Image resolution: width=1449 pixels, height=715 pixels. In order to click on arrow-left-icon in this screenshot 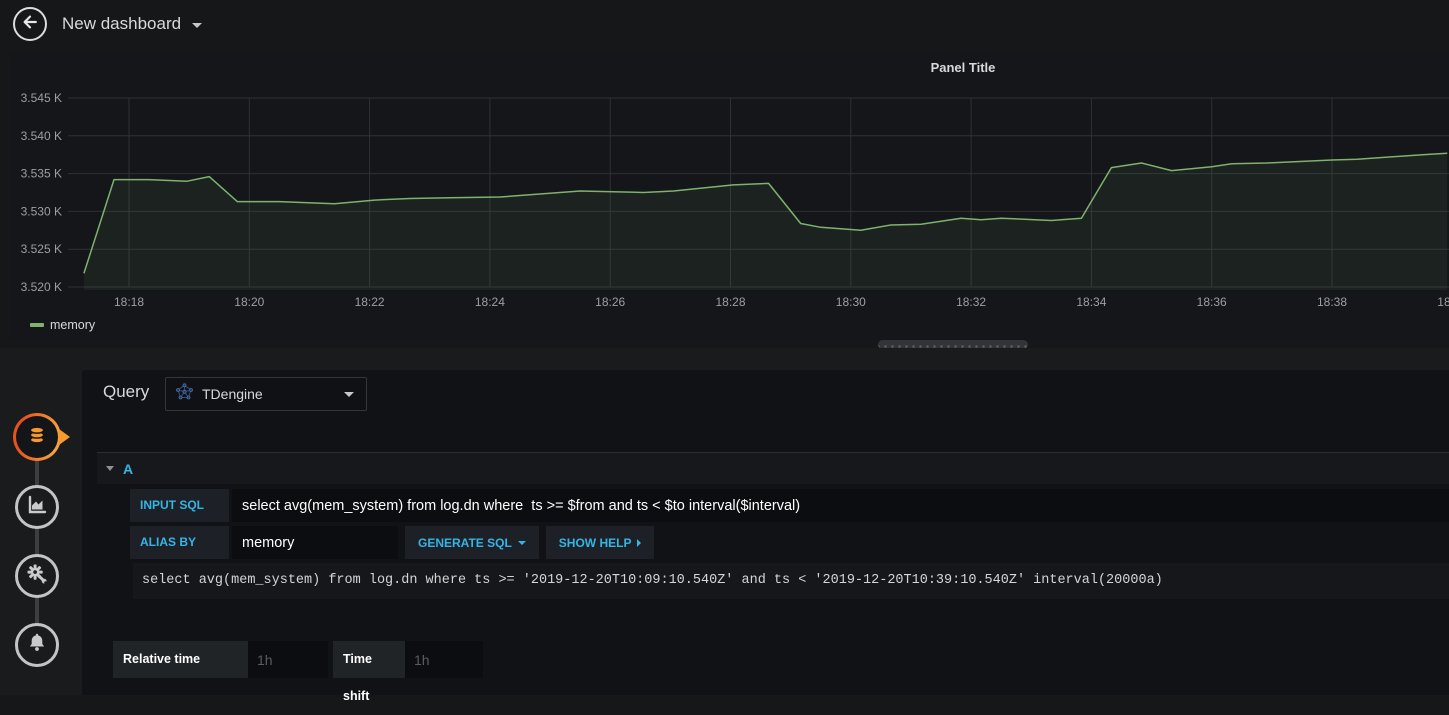, I will do `click(30, 24)`.